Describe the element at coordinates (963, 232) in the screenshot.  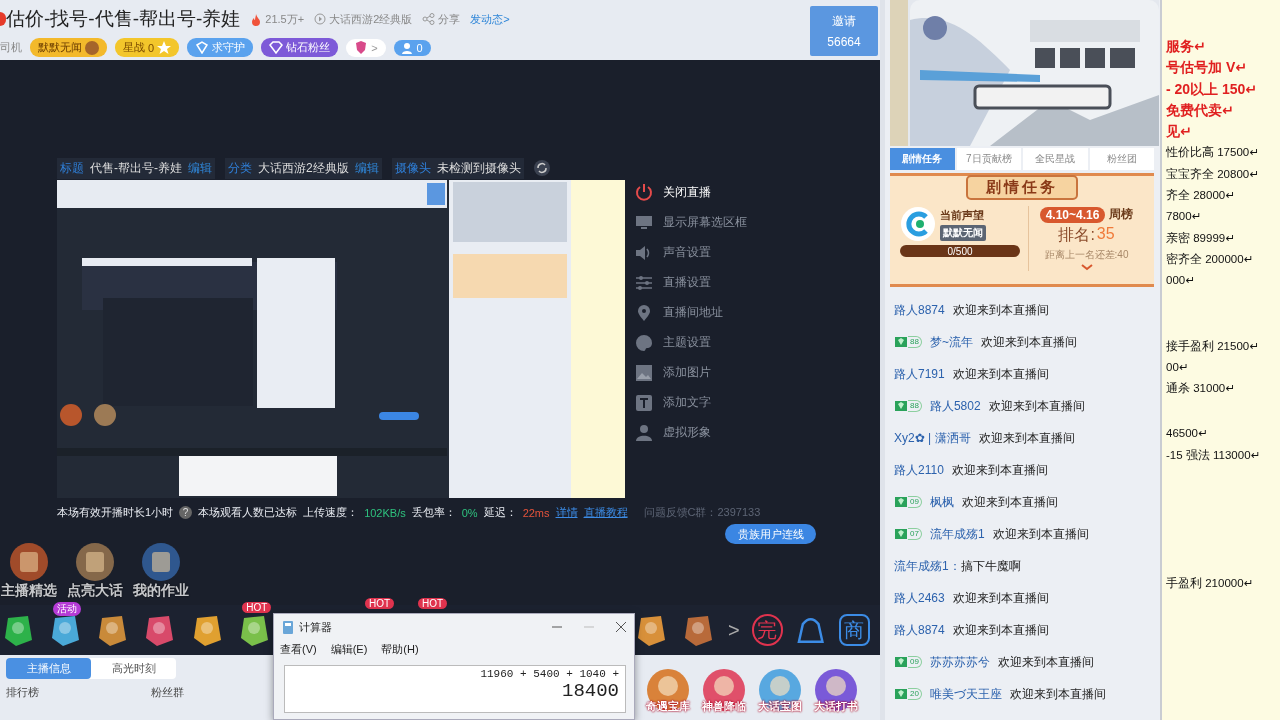
I see `rank-name: 默默无闻` at that location.